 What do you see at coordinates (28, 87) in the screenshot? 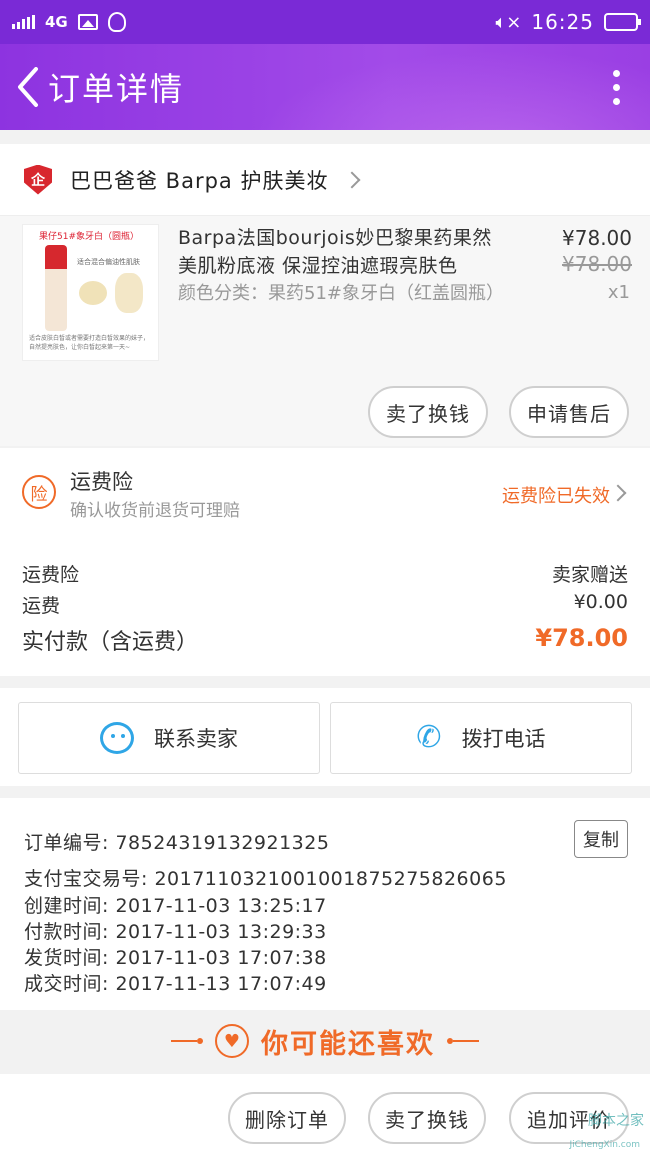
I see `back-arrow-icon` at bounding box center [28, 87].